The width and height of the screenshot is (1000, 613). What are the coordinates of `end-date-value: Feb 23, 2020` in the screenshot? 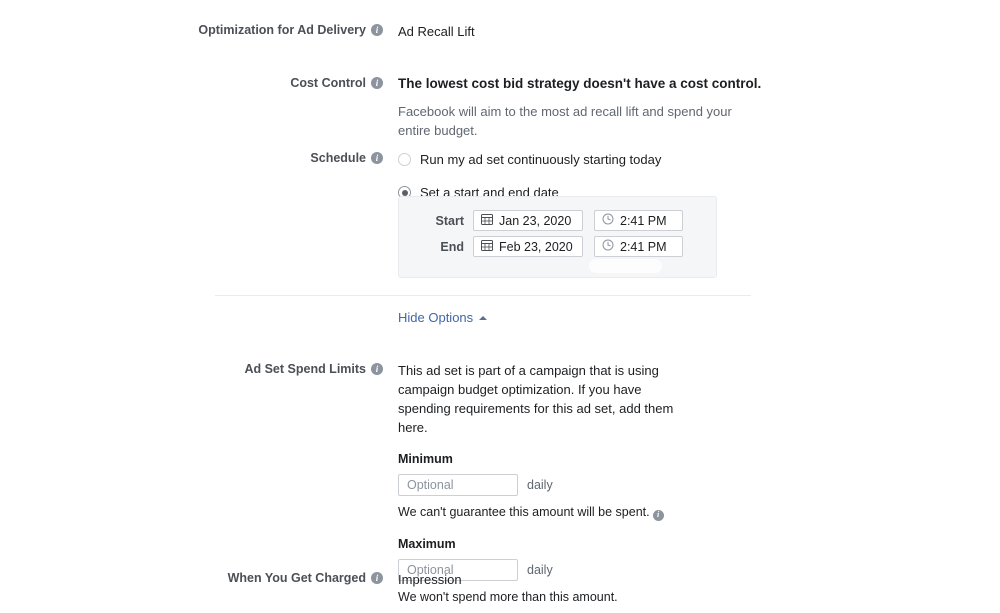 It's located at (536, 246).